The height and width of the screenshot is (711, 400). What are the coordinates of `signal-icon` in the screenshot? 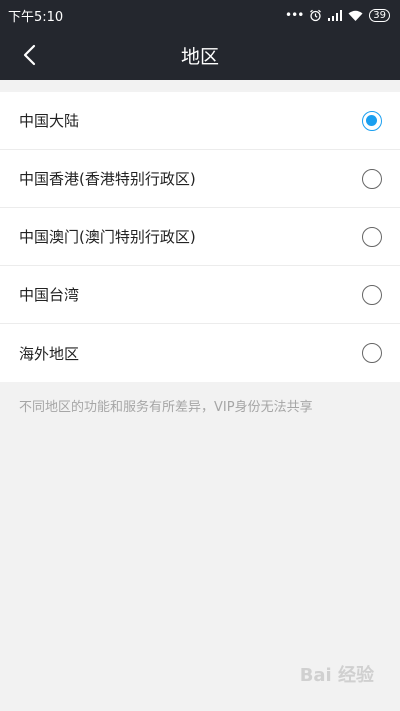 It's located at (335, 15).